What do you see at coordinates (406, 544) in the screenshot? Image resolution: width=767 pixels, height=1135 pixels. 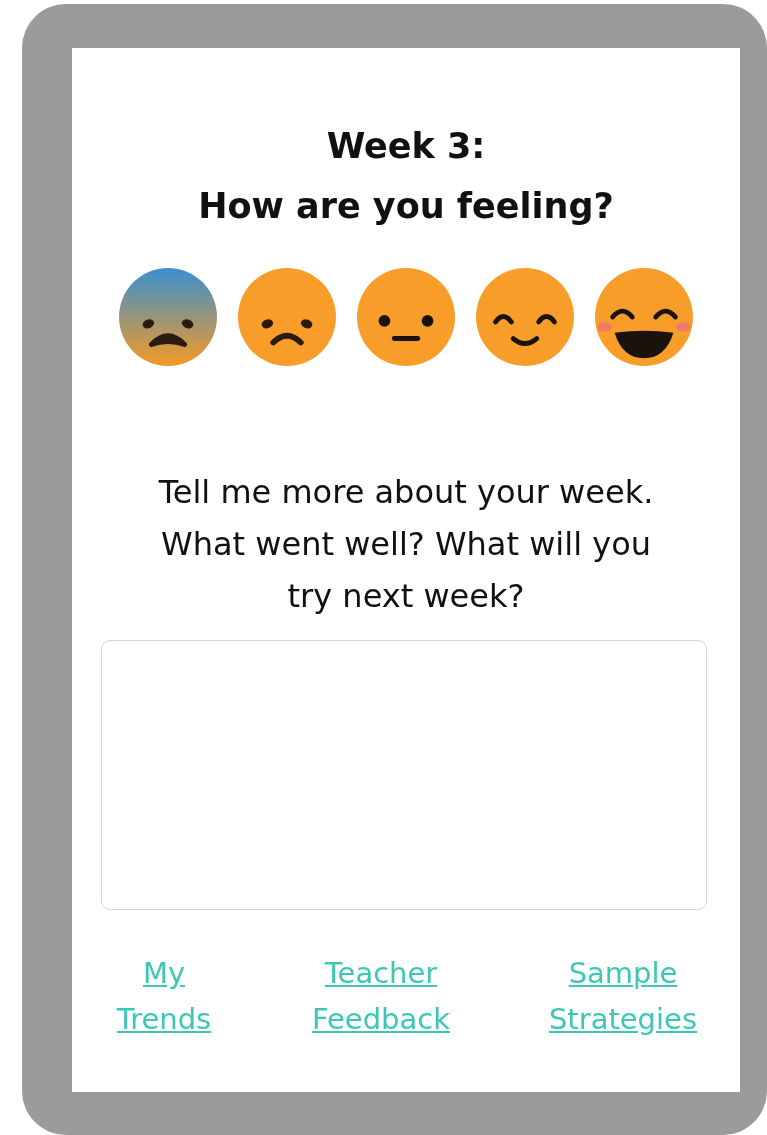 I see `prompt-text: Tell me more about your week. What went well? What will you try next week?` at bounding box center [406, 544].